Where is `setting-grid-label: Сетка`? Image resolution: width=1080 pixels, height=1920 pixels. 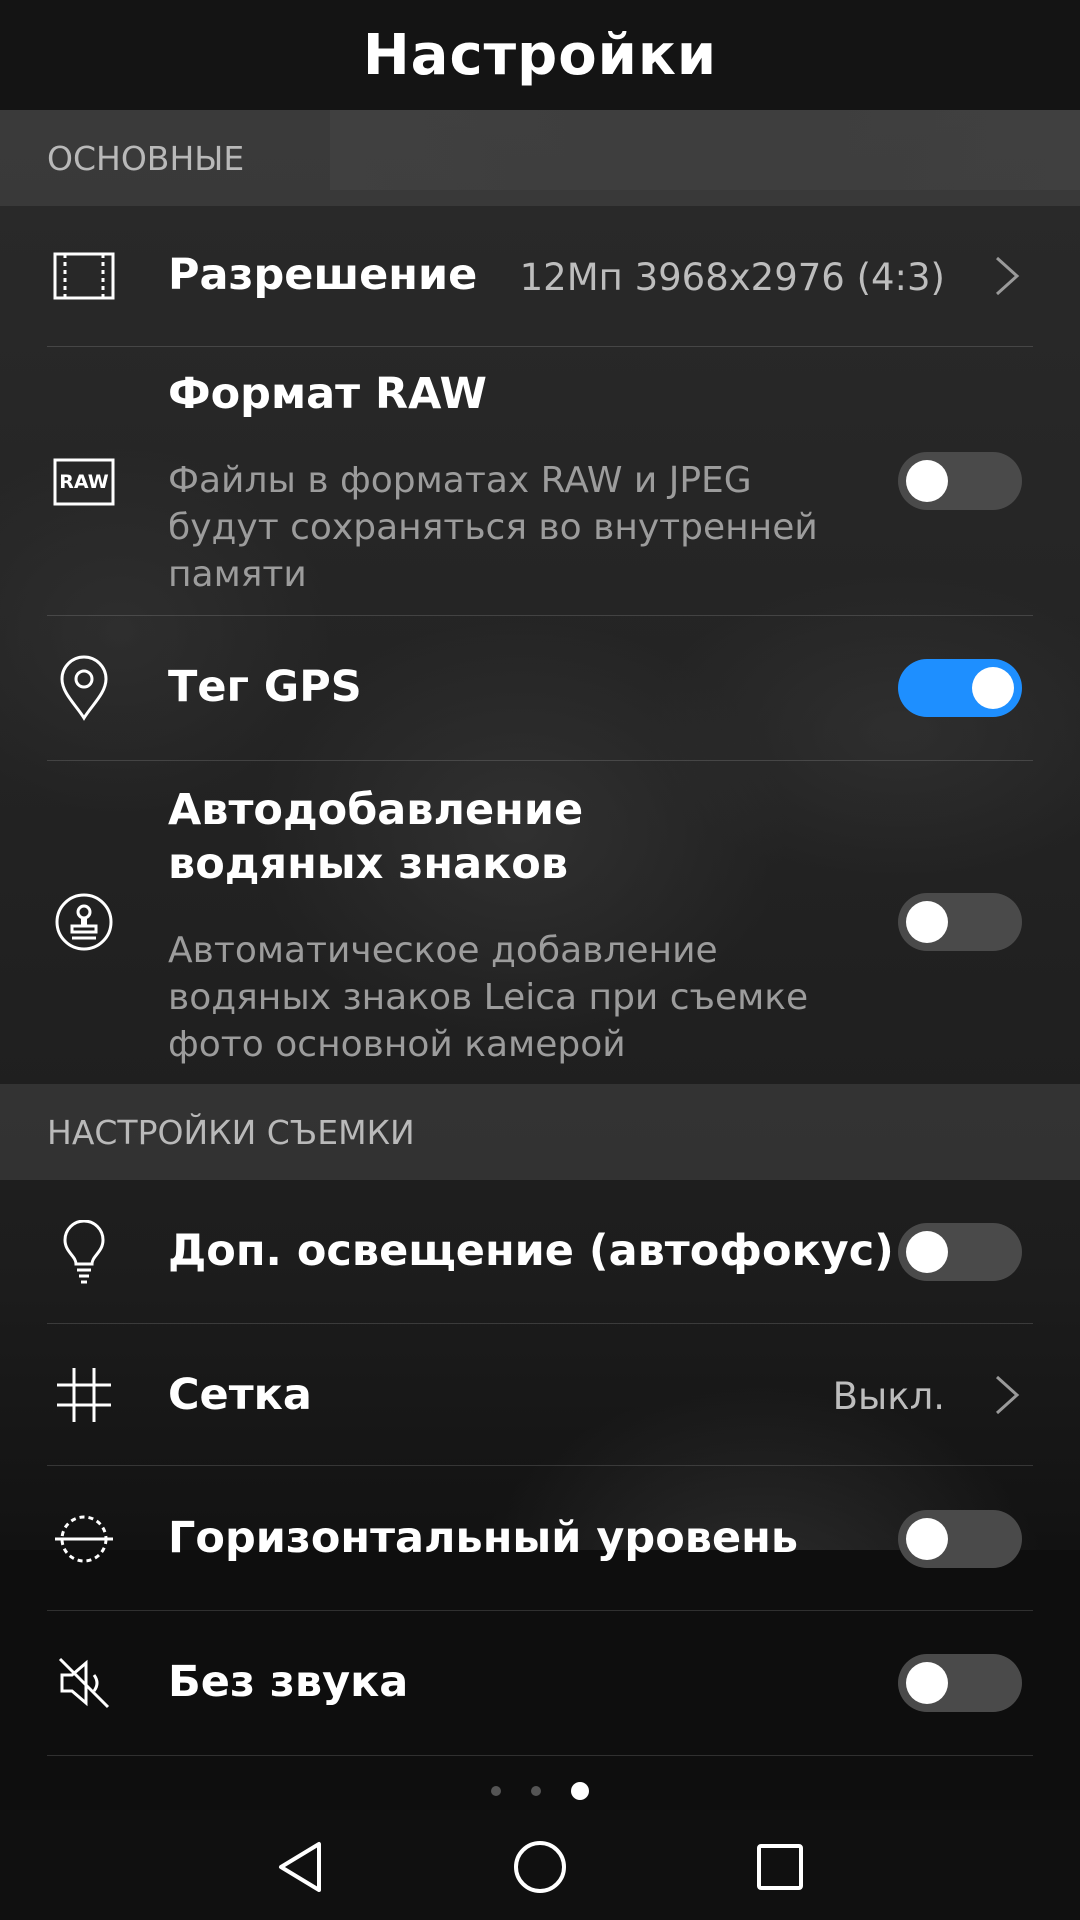
setting-grid-label: Сетка is located at coordinates (240, 1395).